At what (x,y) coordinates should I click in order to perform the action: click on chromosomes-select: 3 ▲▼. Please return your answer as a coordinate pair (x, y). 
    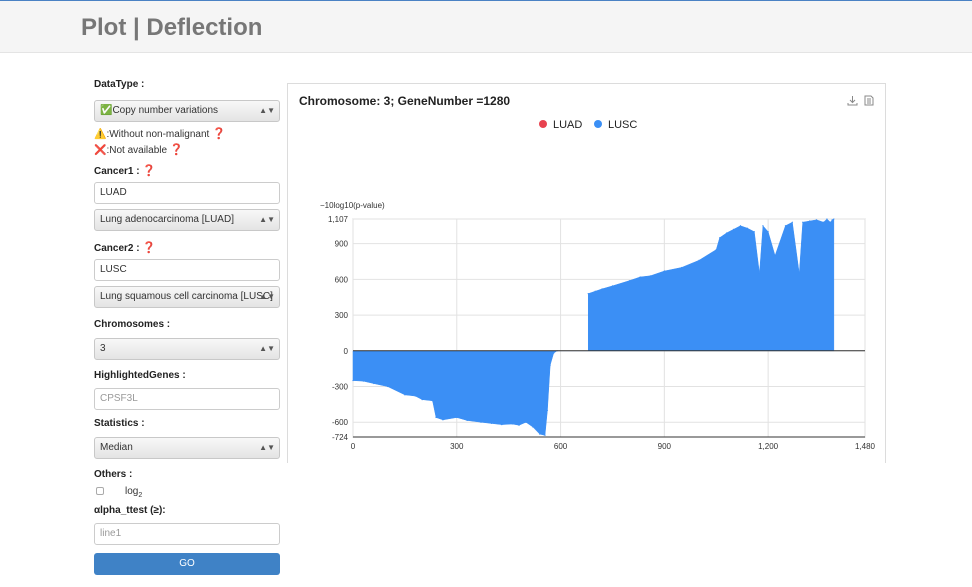
    Looking at the image, I should click on (187, 349).